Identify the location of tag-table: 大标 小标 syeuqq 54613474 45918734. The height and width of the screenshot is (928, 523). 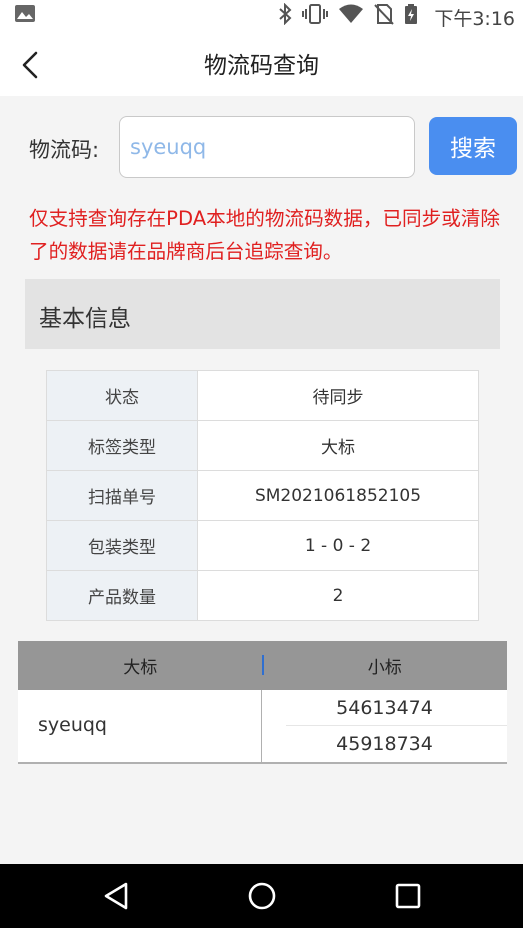
(262, 702).